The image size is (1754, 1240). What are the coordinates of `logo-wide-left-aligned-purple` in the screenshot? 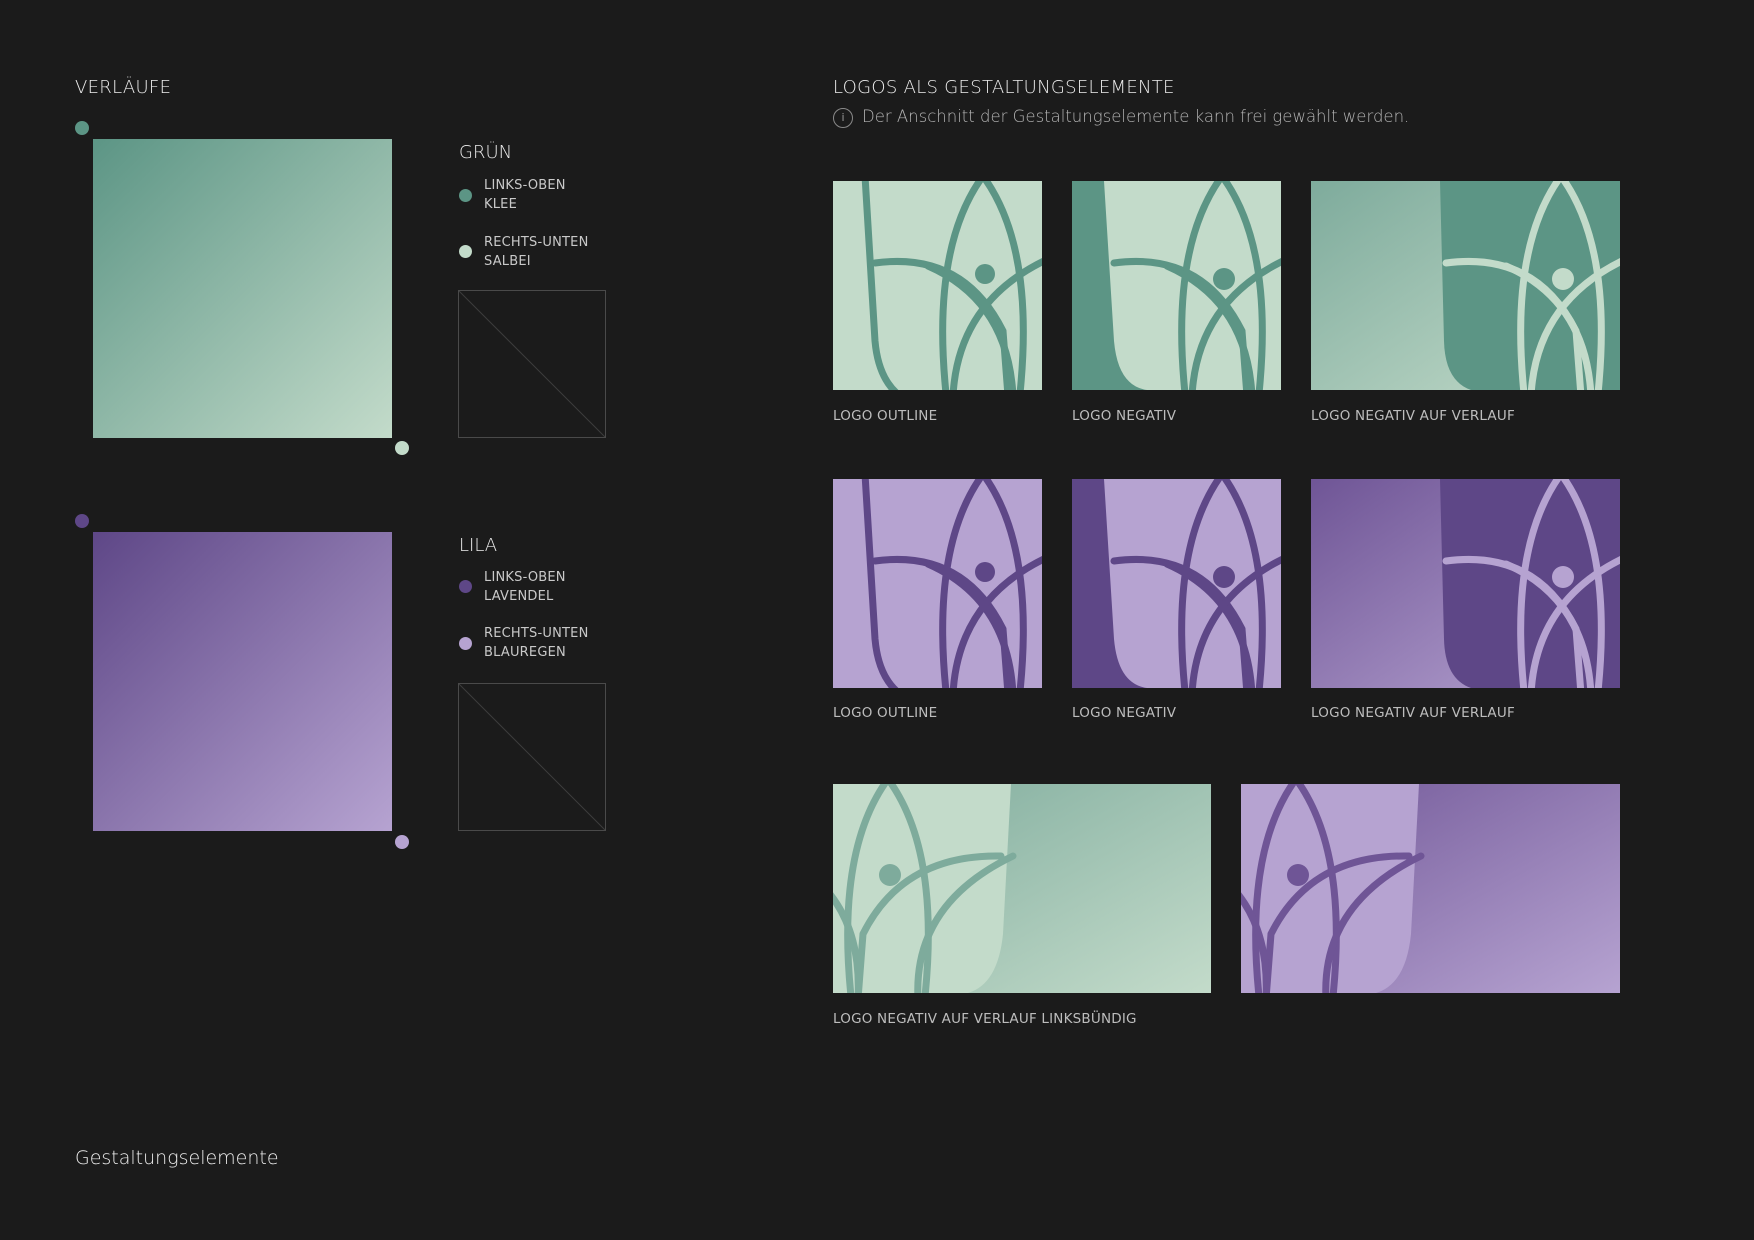 It's located at (1430, 888).